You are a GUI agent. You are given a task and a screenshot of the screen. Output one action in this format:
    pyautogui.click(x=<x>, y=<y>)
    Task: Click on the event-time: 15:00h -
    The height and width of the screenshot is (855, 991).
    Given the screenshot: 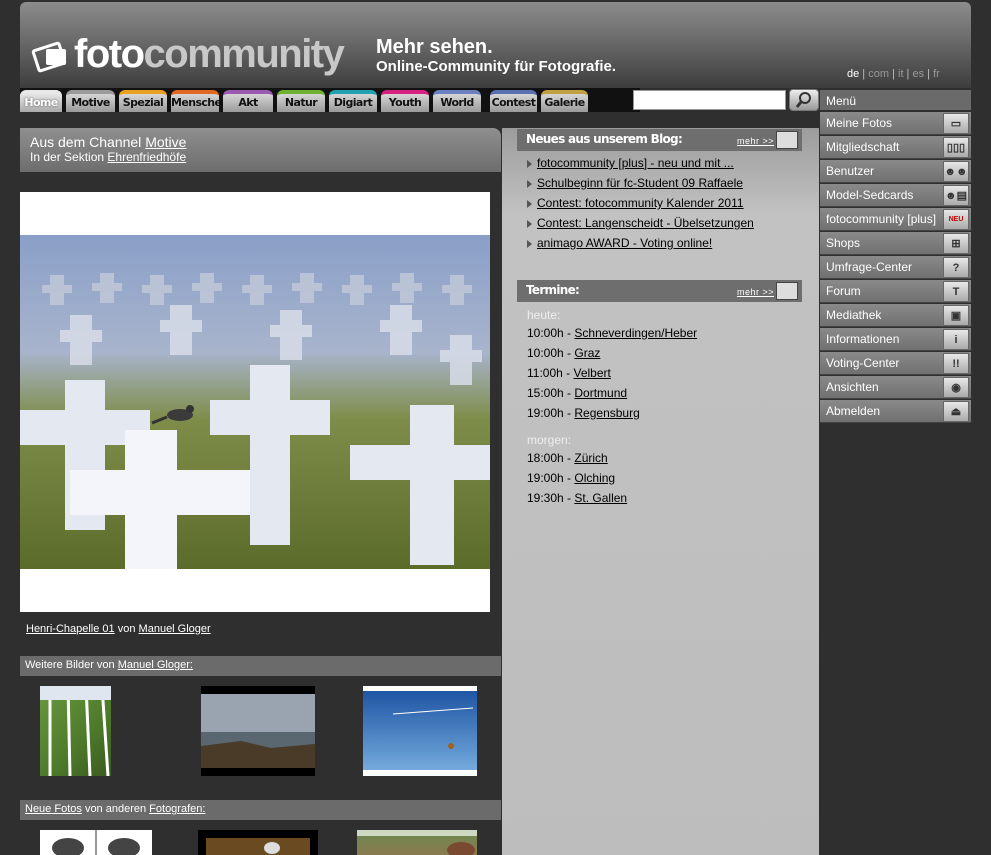 What is the action you would take?
    pyautogui.click(x=549, y=393)
    